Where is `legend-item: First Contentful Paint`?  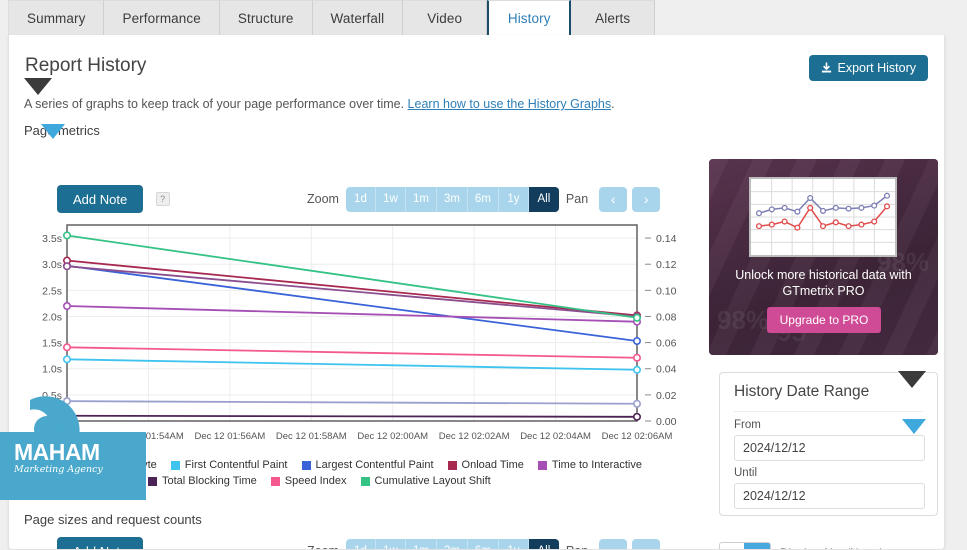
legend-item: First Contentful Paint is located at coordinates (229, 465).